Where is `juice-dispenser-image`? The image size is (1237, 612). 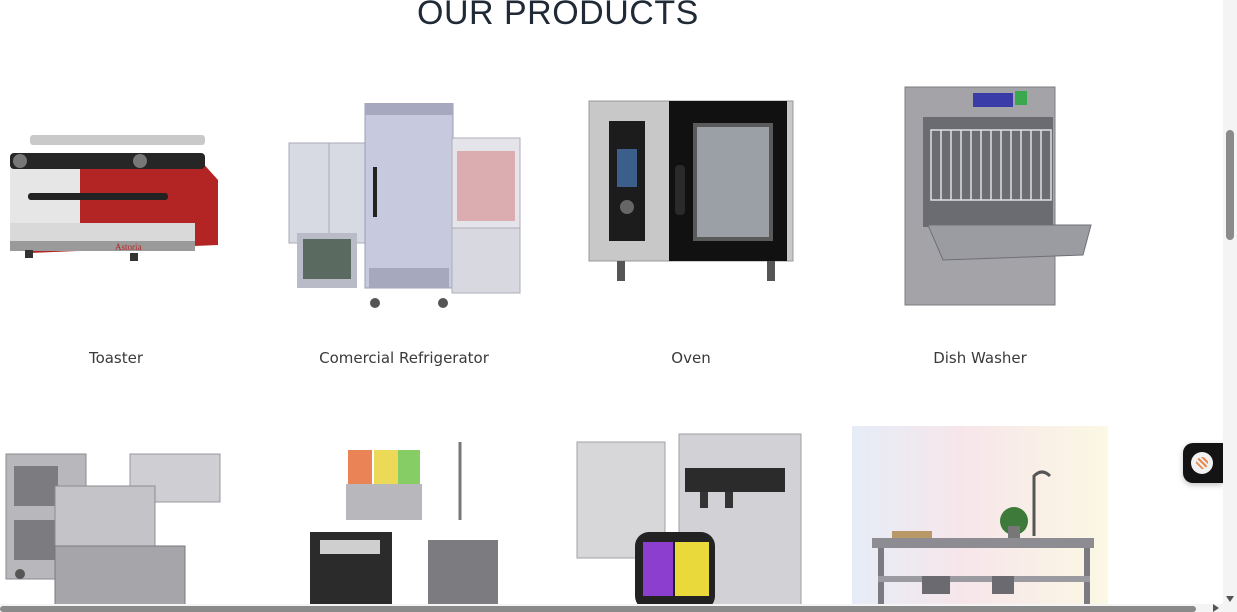
juice-dispenser-image is located at coordinates (410, 525).